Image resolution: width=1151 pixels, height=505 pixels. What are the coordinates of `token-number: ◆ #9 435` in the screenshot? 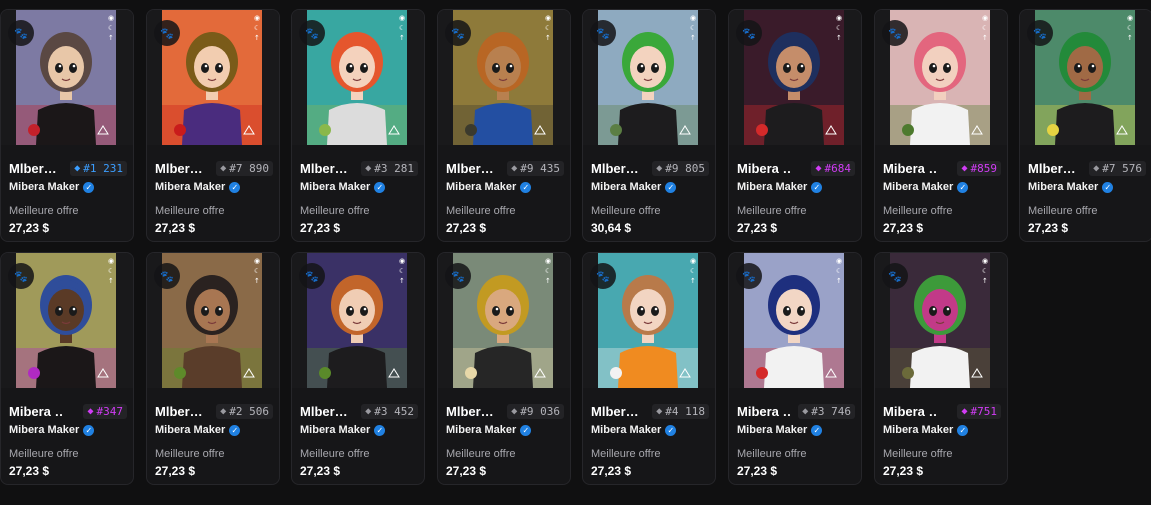 It's located at (535, 168).